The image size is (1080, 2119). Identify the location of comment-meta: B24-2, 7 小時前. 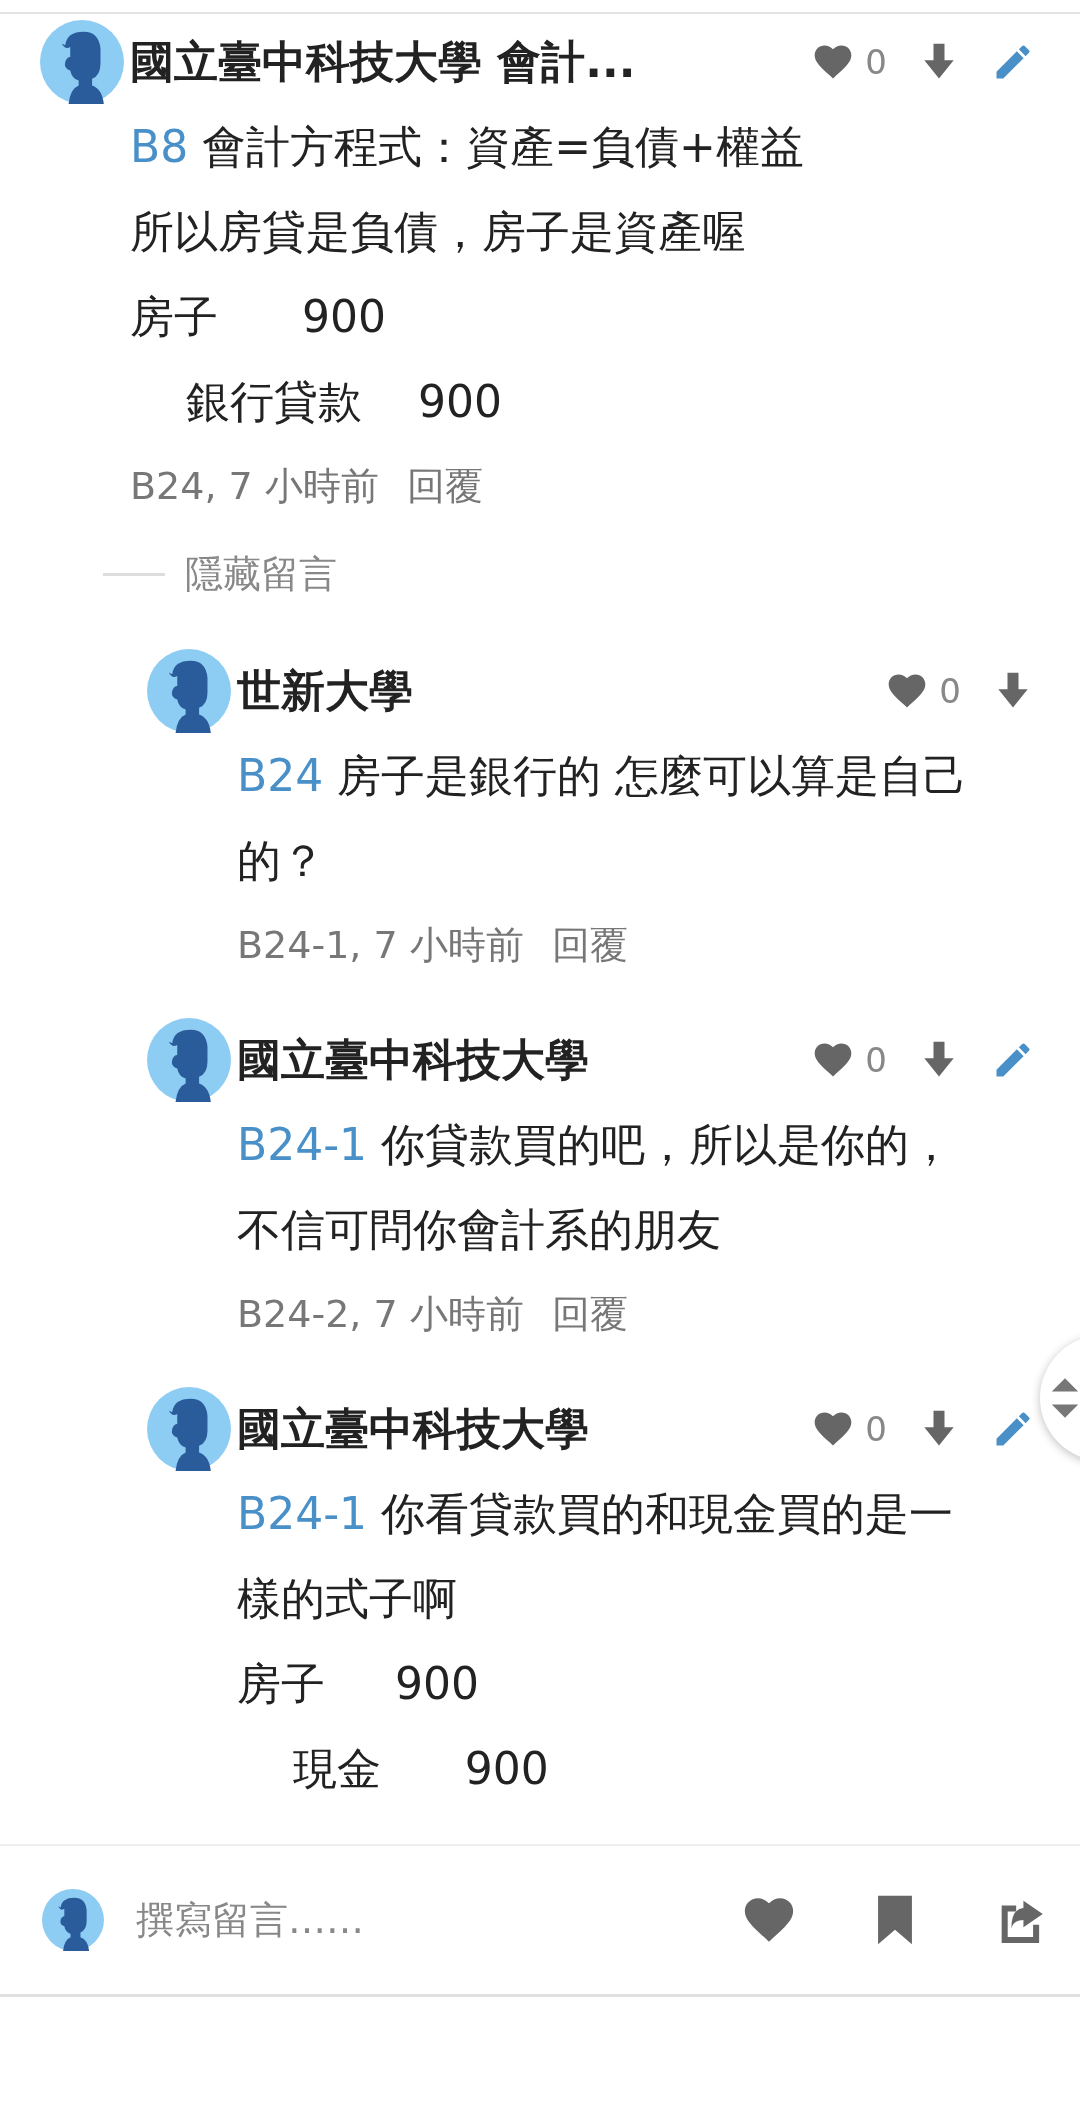
(380, 1314).